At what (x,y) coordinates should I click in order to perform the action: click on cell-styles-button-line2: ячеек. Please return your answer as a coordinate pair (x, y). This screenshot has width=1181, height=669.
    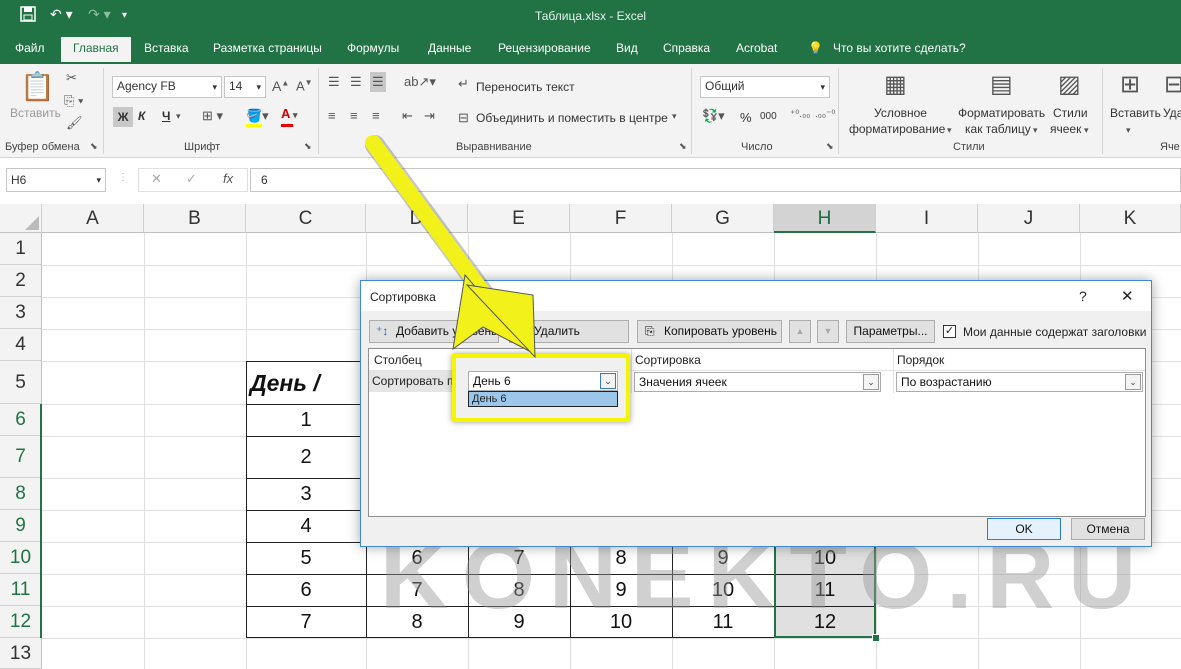
    Looking at the image, I should click on (1065, 129).